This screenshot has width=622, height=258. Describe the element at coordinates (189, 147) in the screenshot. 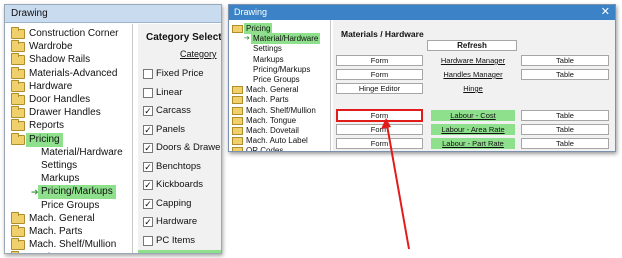

I see `category-label: Doors & Drawers` at that location.